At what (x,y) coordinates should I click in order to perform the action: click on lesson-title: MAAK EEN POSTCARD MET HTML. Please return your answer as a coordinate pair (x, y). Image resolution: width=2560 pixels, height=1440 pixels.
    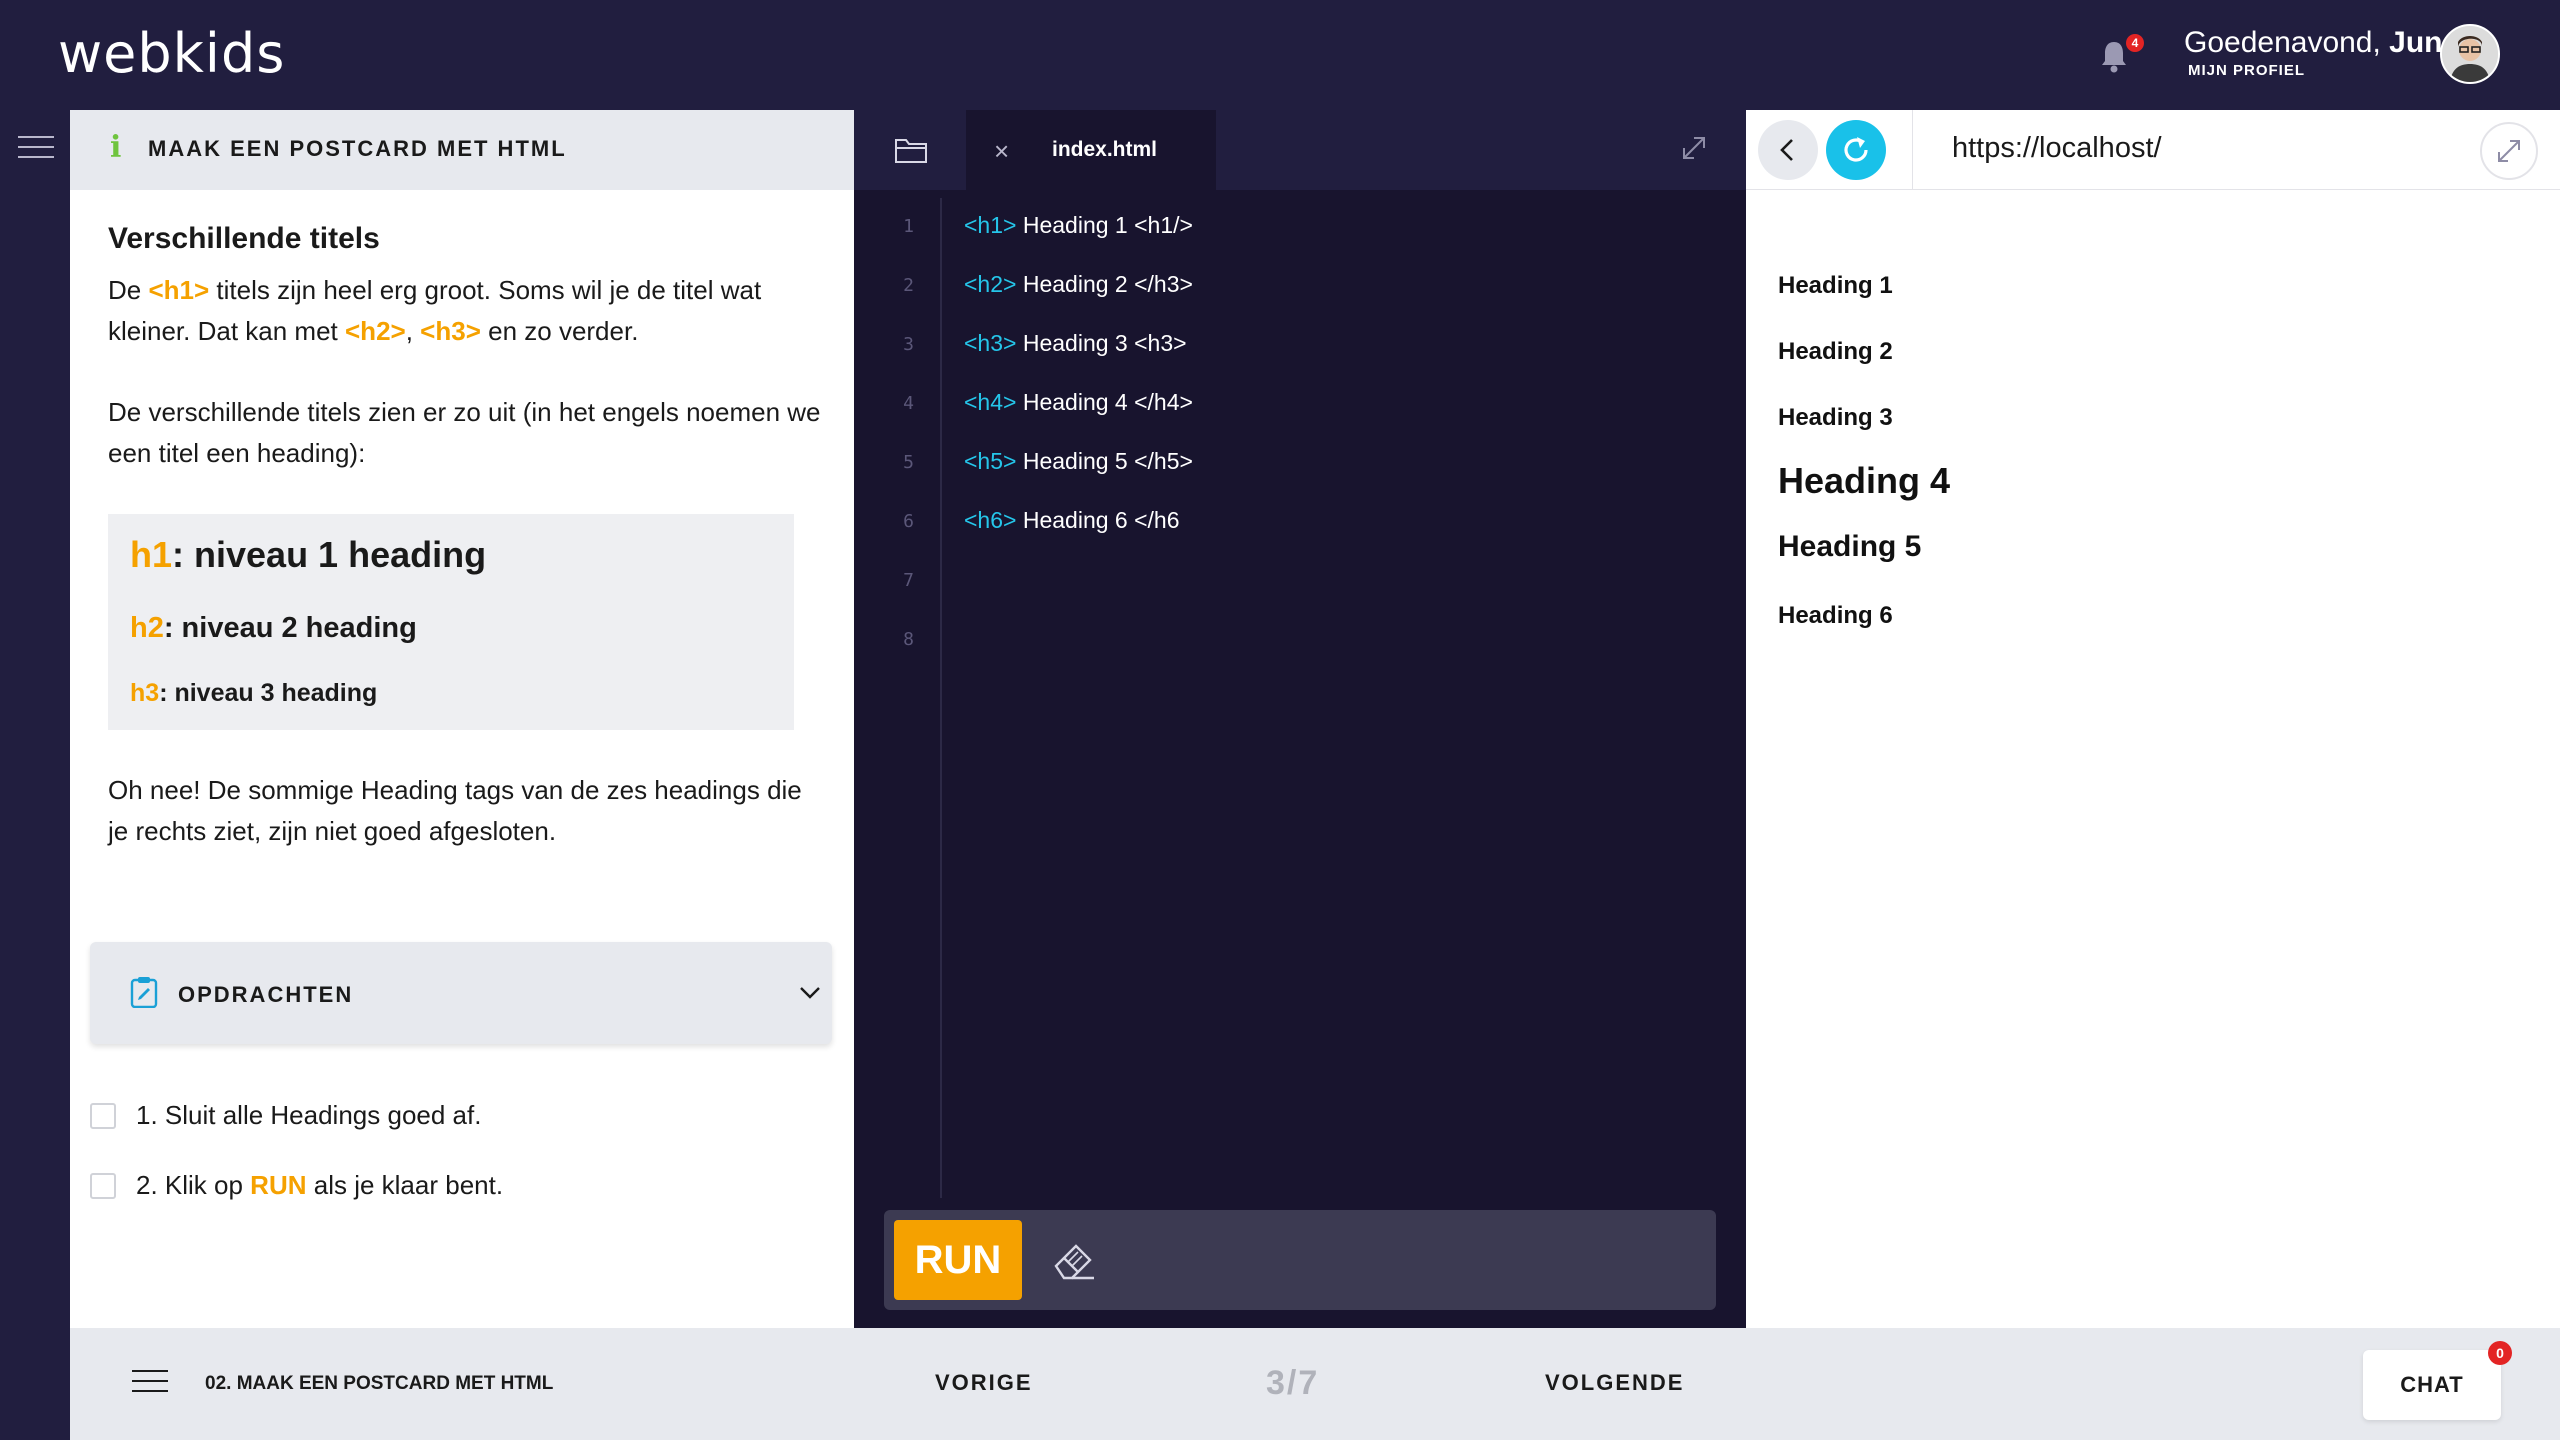
    Looking at the image, I should click on (357, 148).